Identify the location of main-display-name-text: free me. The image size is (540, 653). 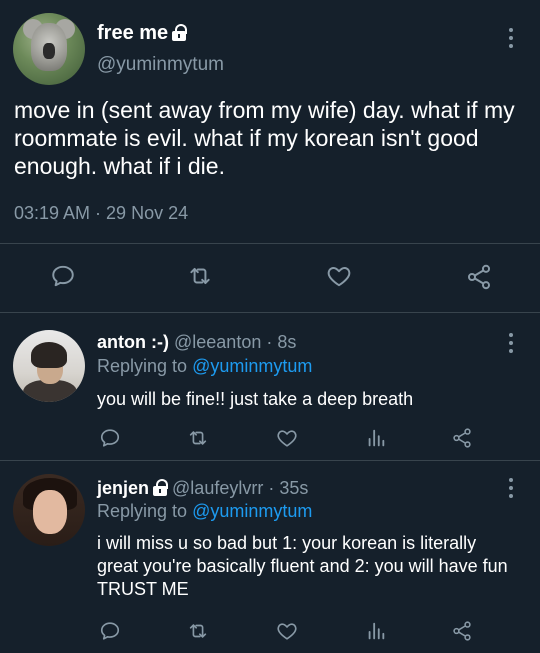
(133, 33).